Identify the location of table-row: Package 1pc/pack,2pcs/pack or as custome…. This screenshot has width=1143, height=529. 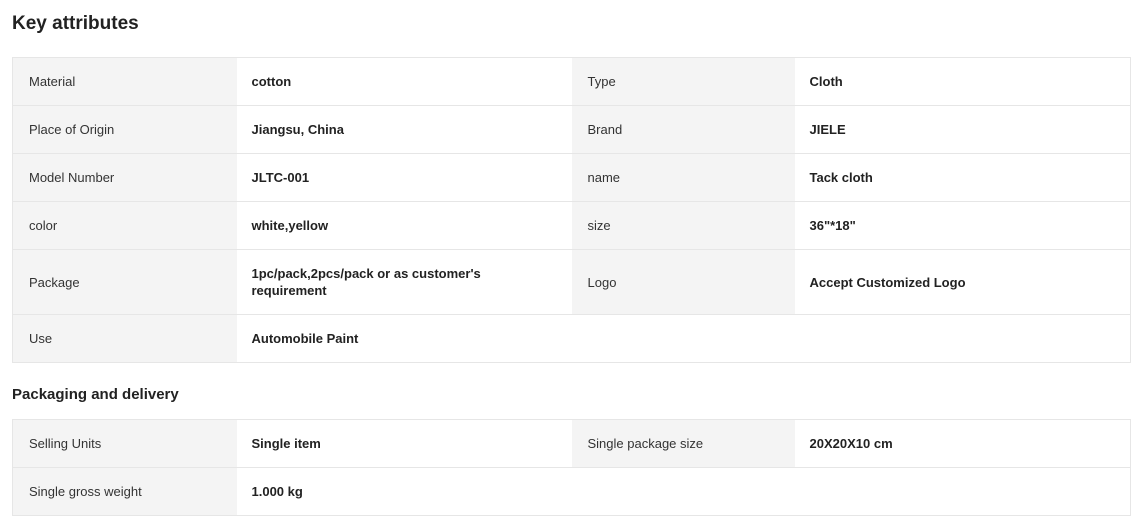
(571, 282).